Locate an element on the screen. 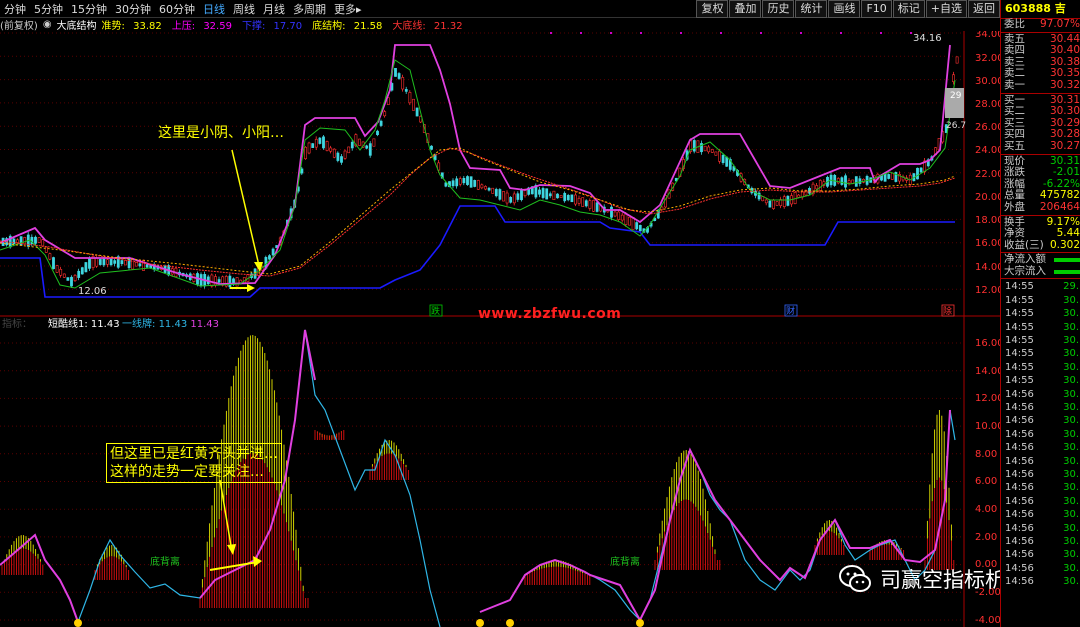 The width and height of the screenshot is (1080, 627). stock-code: 603888 吉 is located at coordinates (1040, 9).